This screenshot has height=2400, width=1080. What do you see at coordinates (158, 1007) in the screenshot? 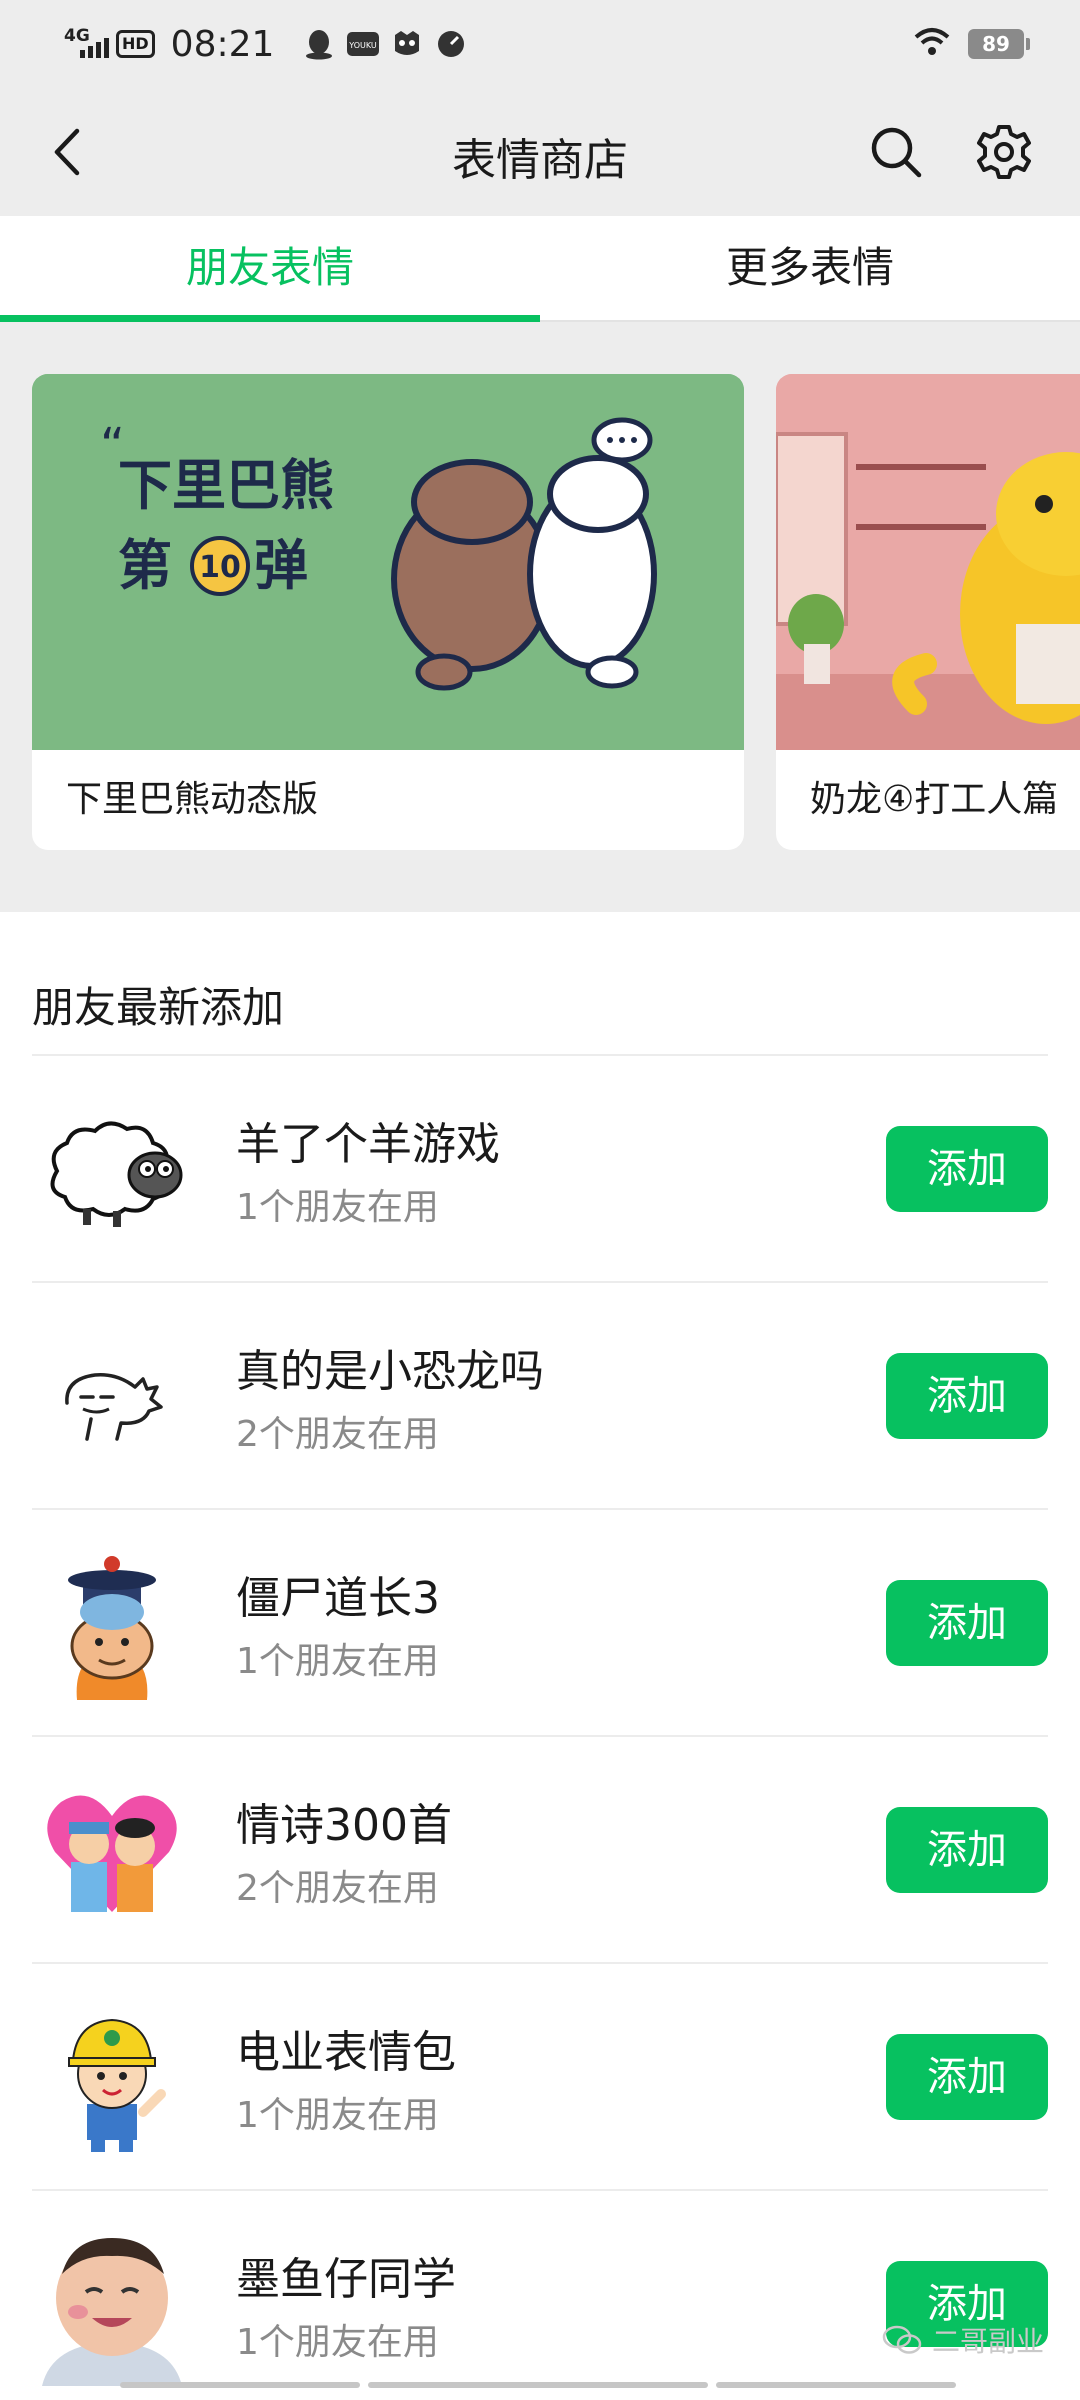
I see `section-title: 朋友最新添加` at bounding box center [158, 1007].